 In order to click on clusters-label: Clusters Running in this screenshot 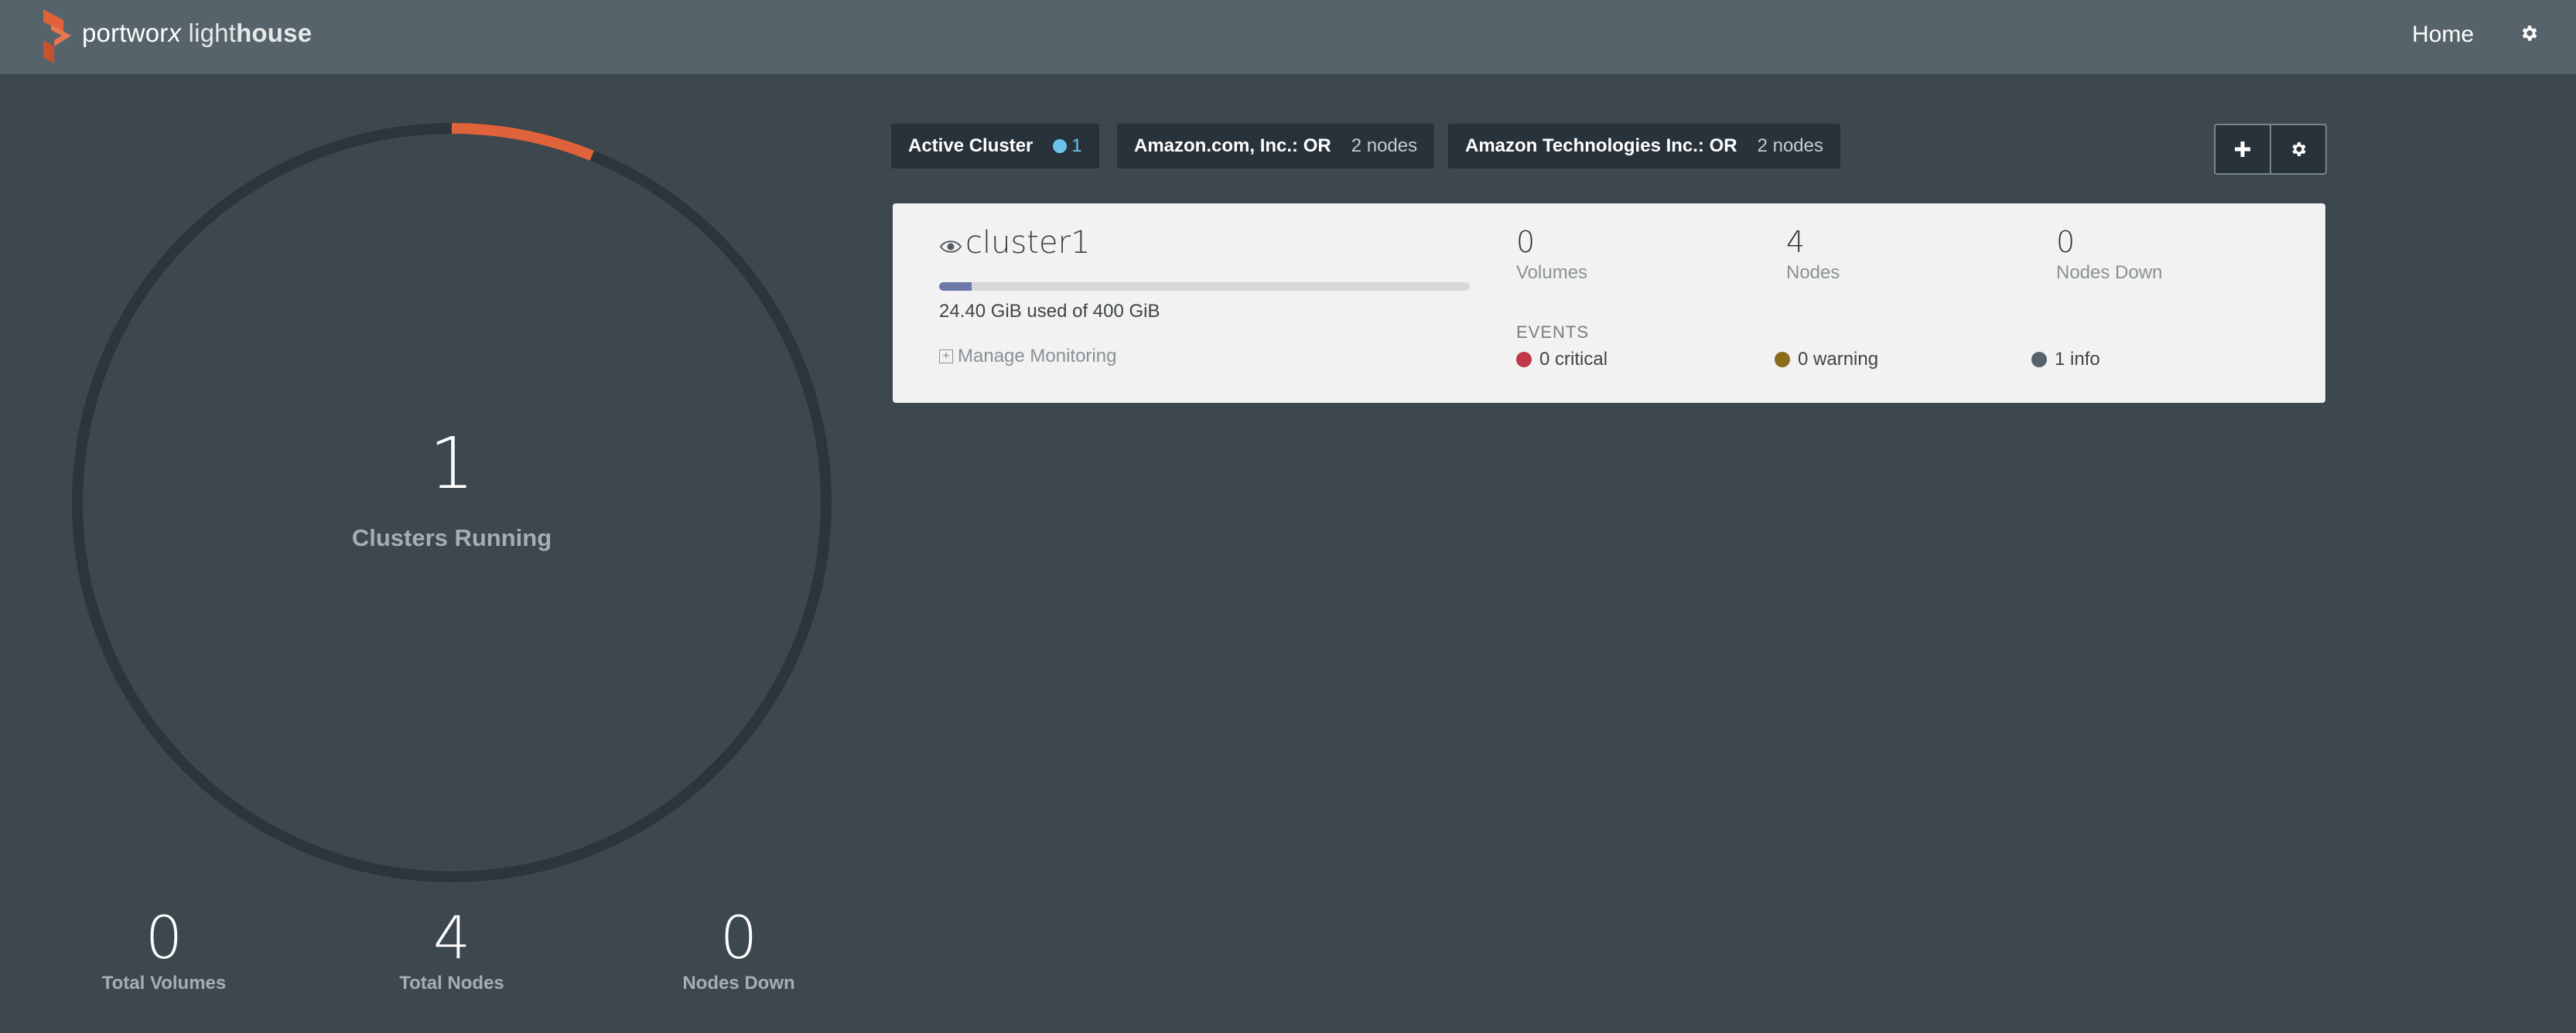, I will do `click(452, 537)`.